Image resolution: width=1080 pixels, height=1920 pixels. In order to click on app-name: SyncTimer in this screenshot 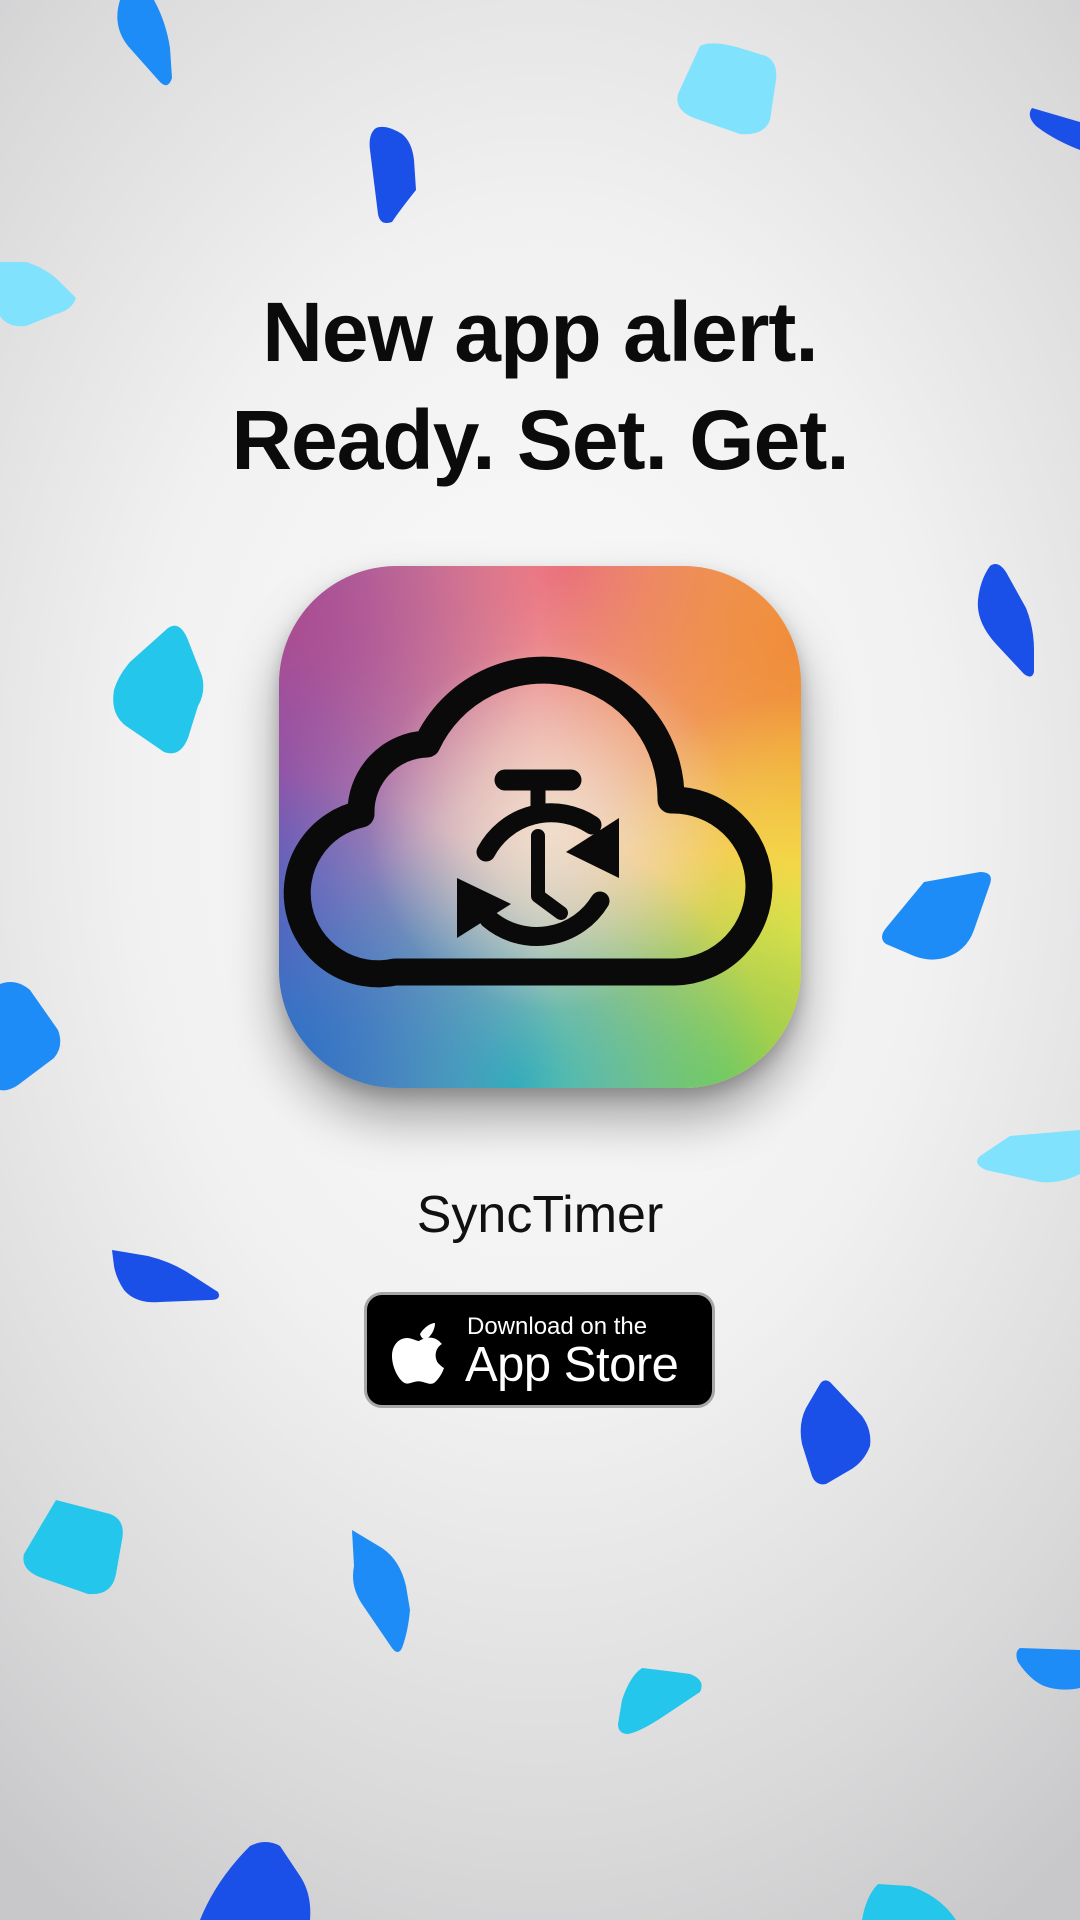, I will do `click(540, 1215)`.